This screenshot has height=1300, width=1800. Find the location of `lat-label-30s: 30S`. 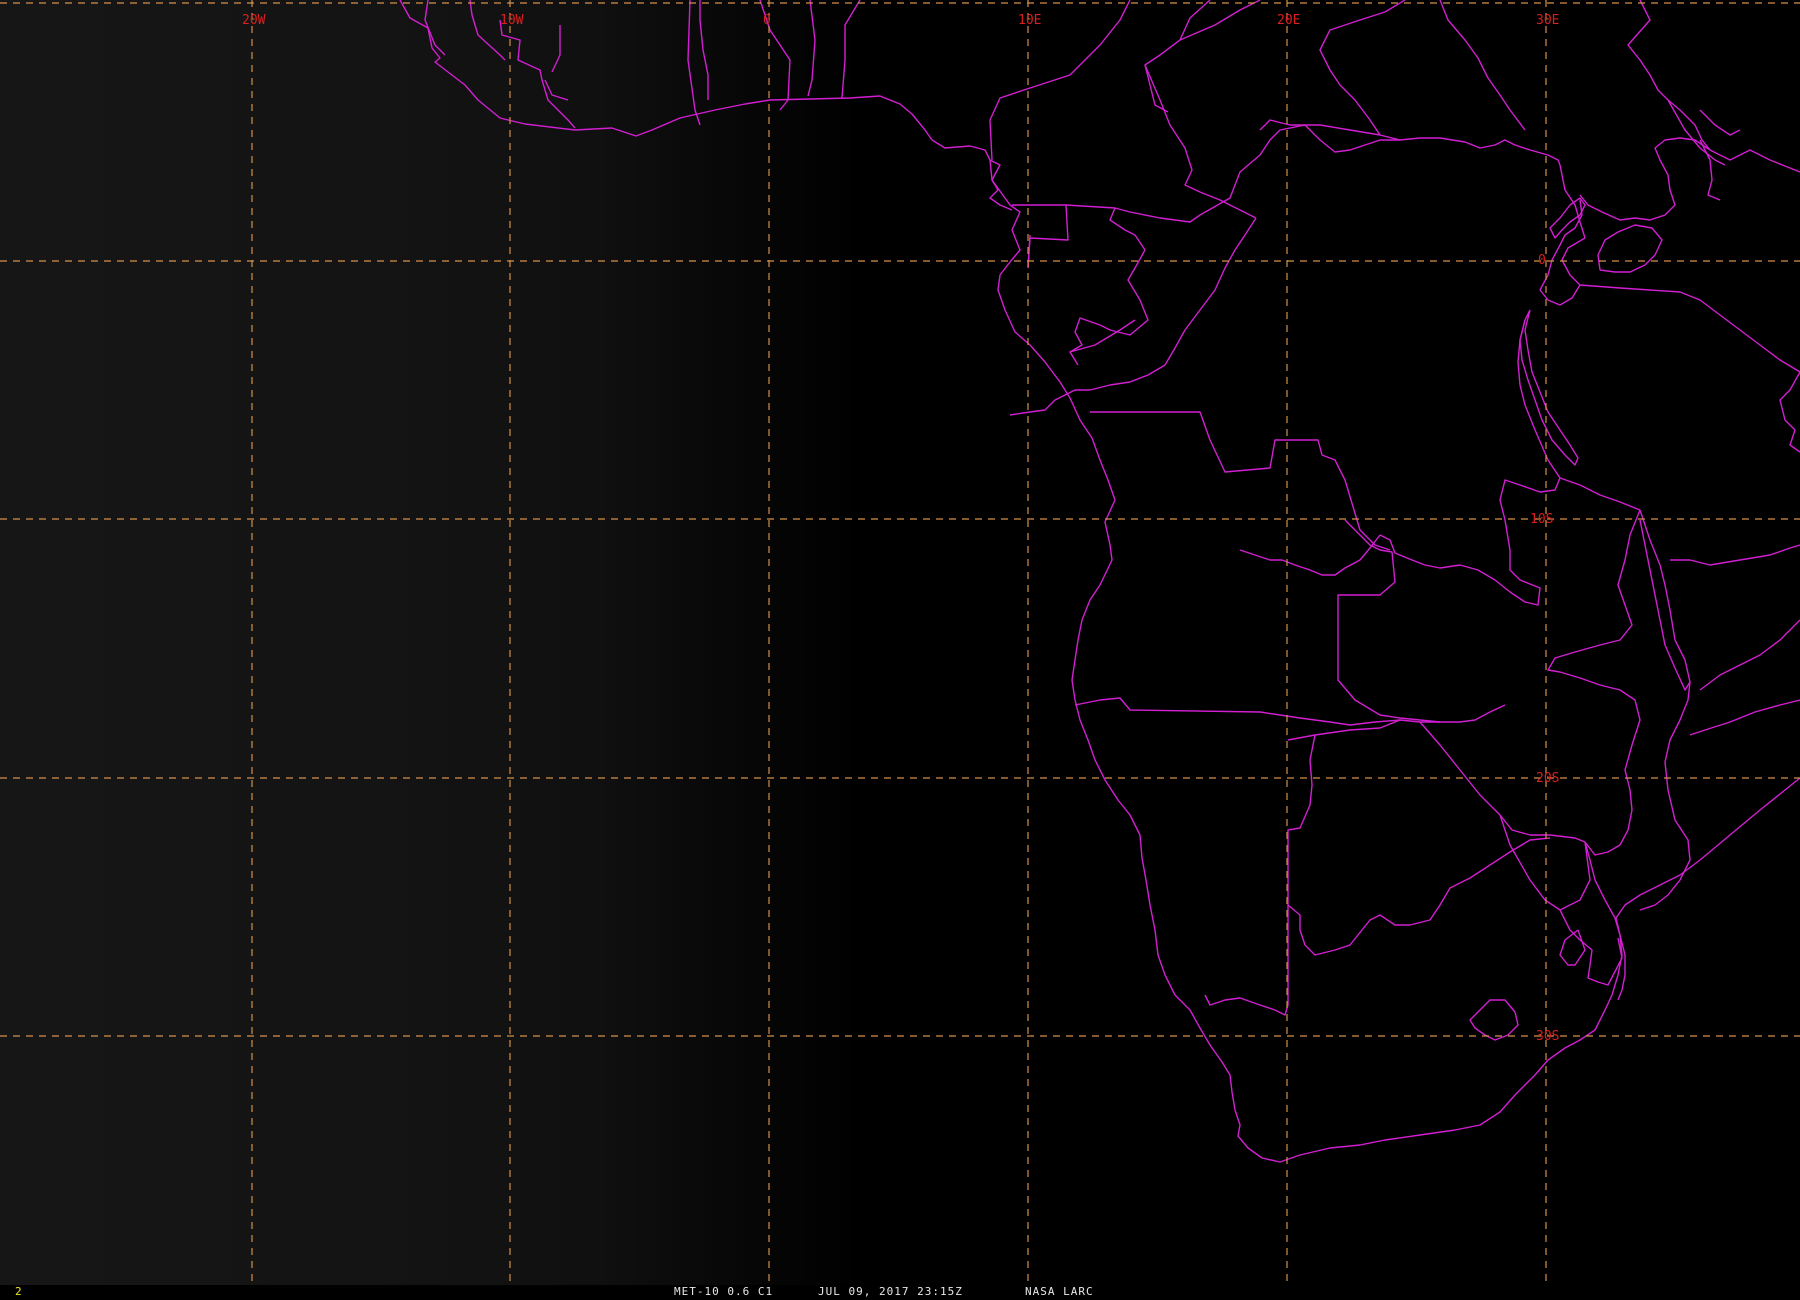

lat-label-30s: 30S is located at coordinates (1547, 1036).